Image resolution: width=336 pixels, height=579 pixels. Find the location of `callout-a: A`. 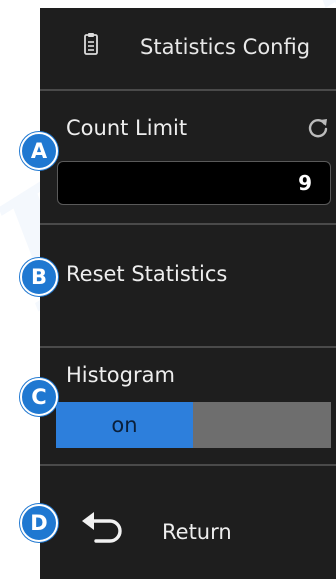

callout-a: A is located at coordinates (39, 151).